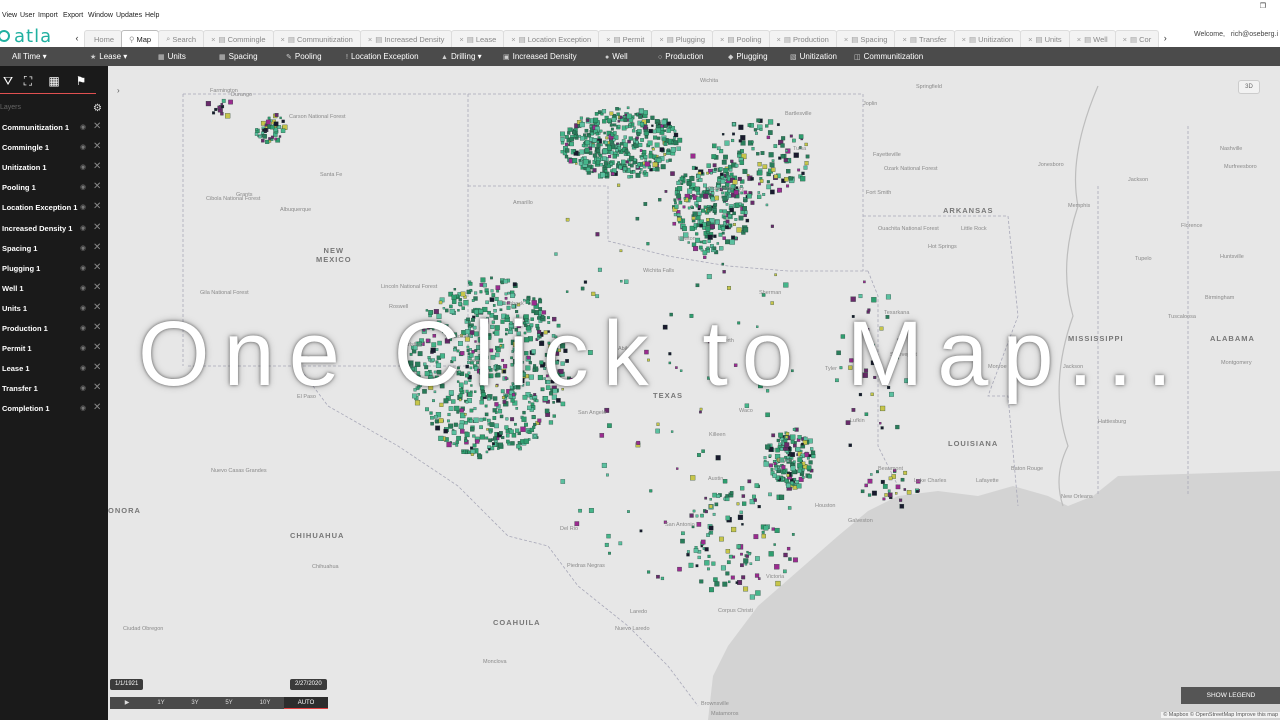 The height and width of the screenshot is (720, 1280). What do you see at coordinates (27, 15) in the screenshot?
I see `menu-user: User` at bounding box center [27, 15].